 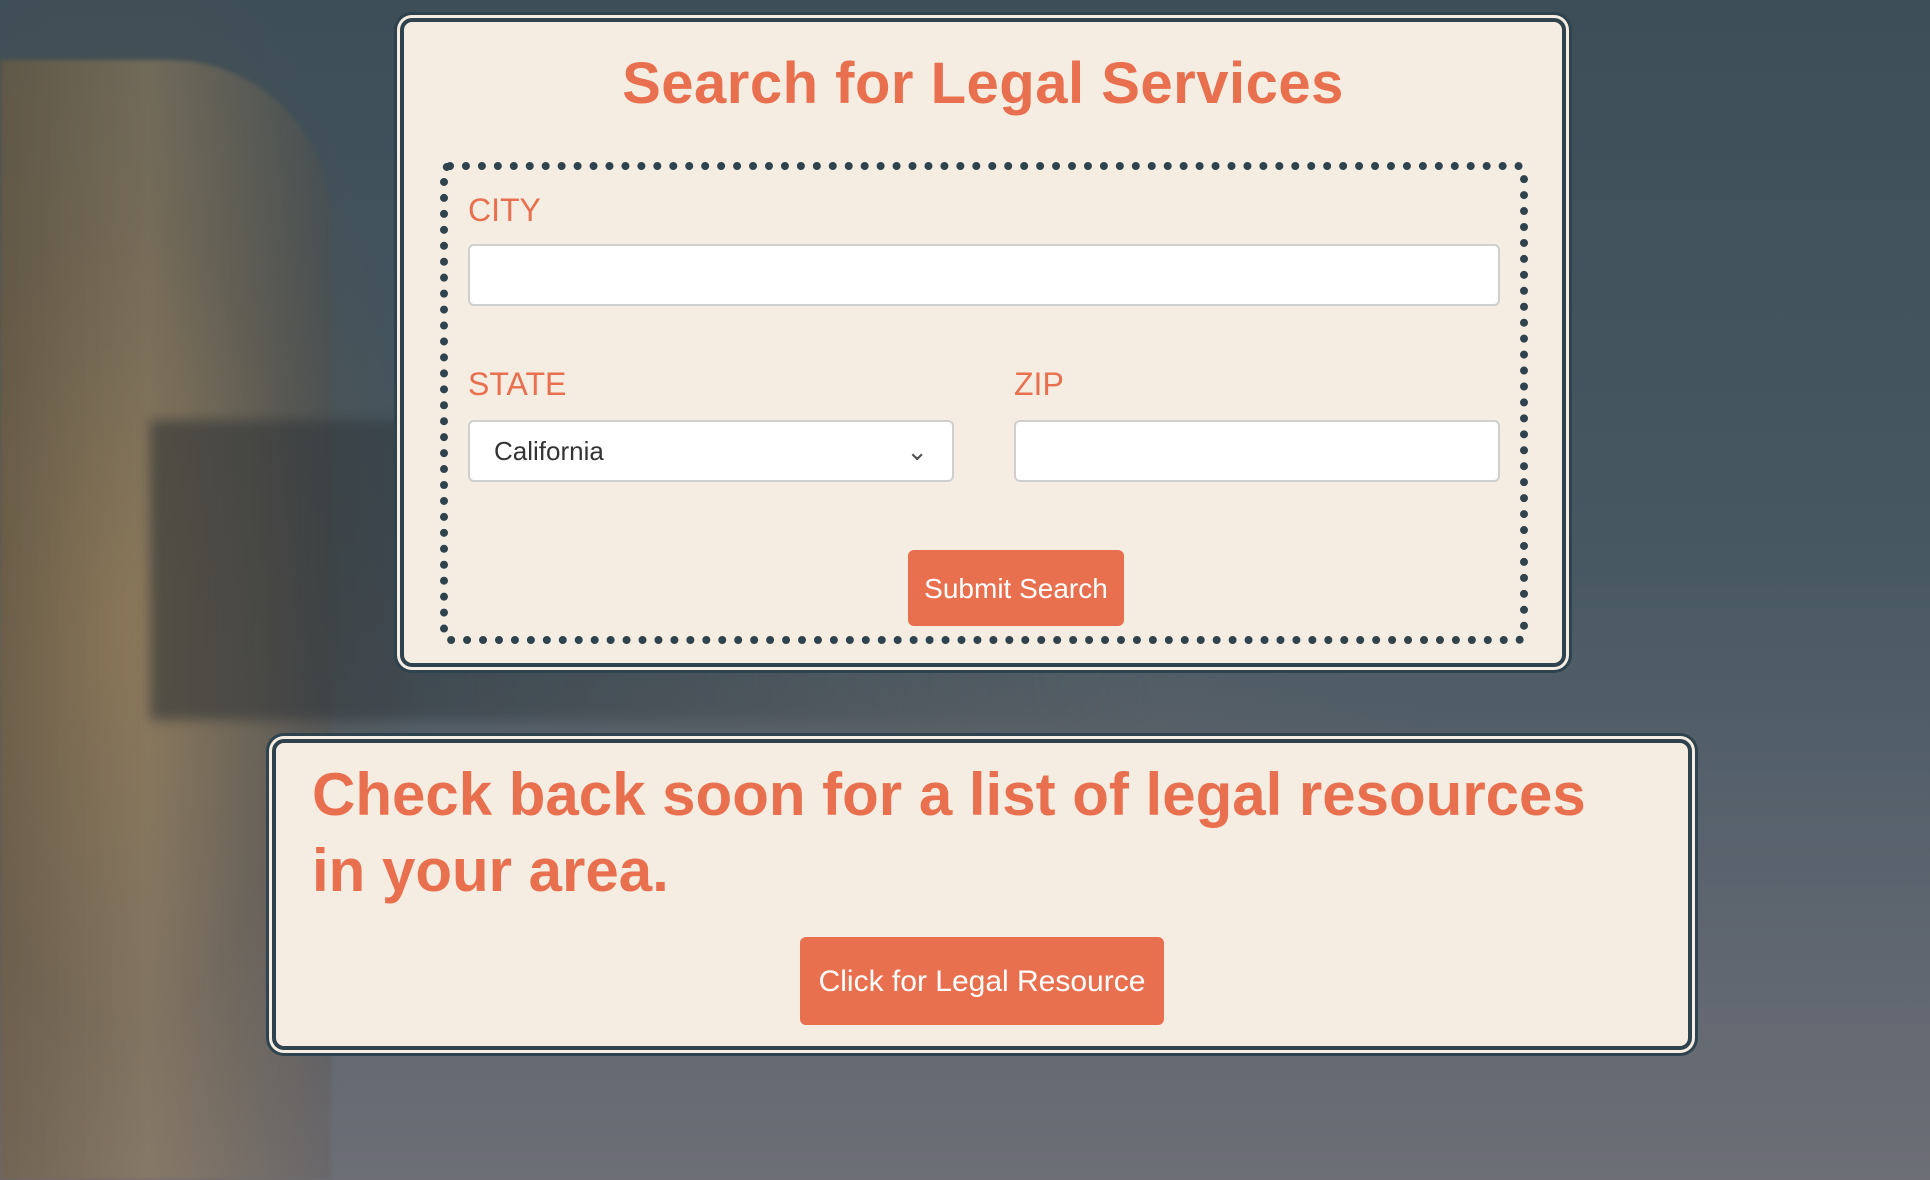 What do you see at coordinates (1016, 588) in the screenshot?
I see `submit-search-button: Submit Search` at bounding box center [1016, 588].